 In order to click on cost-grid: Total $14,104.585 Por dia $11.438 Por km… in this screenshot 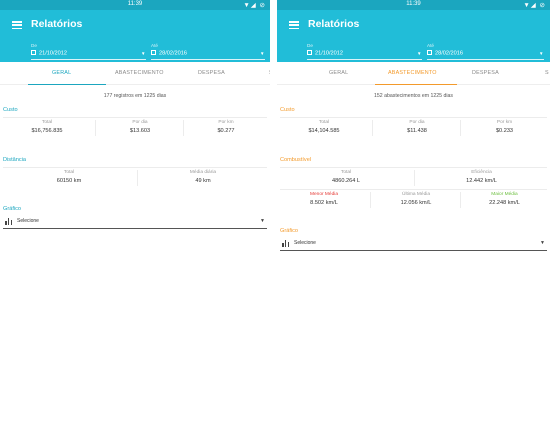, I will do `click(413, 128)`.